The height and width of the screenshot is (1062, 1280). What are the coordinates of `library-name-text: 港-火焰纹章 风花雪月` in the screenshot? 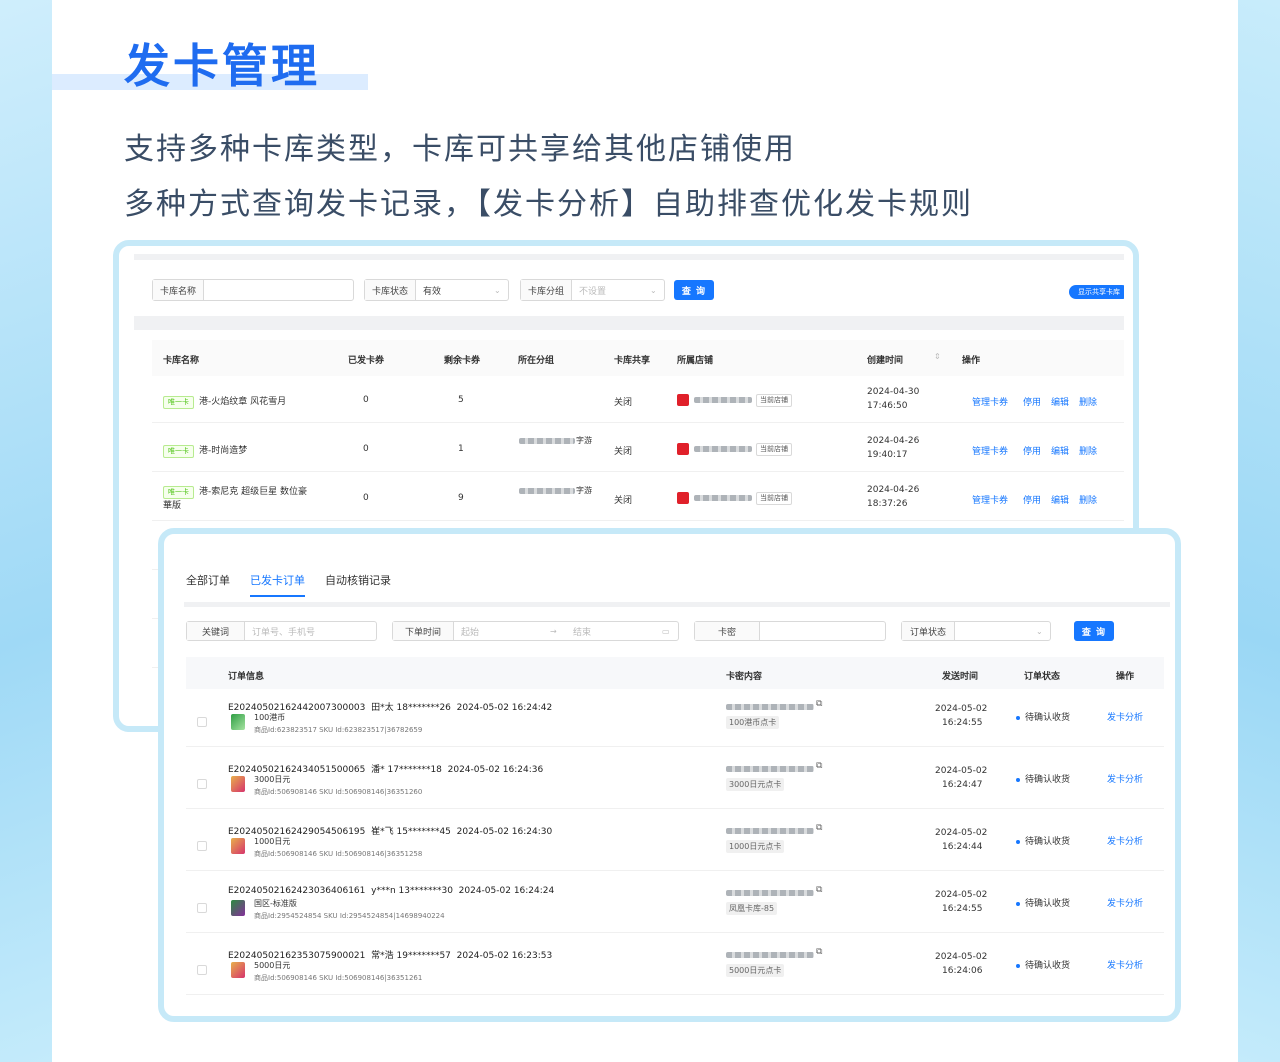 It's located at (243, 402).